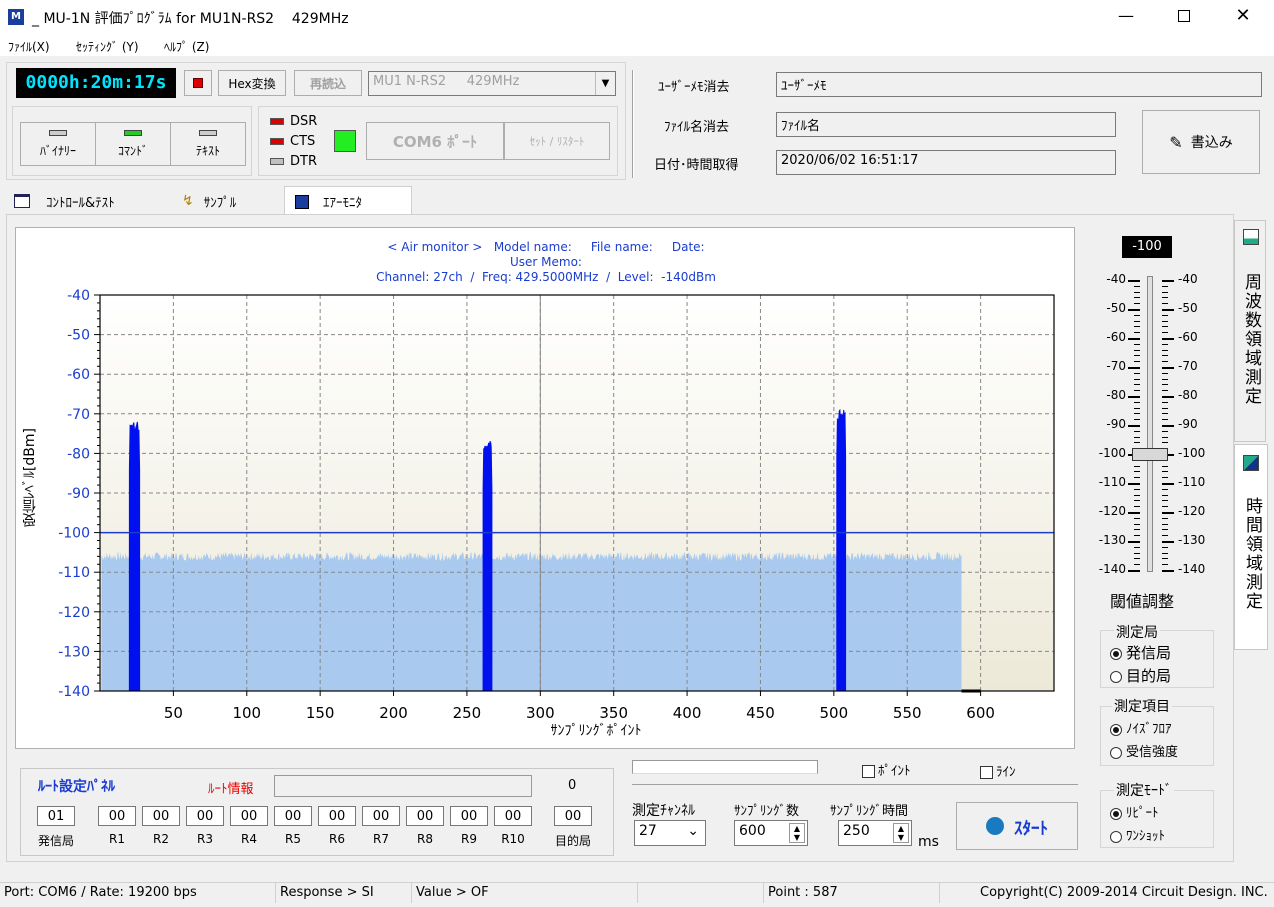  Describe the element at coordinates (74, 534) in the screenshot. I see `y-tick-label: -100` at that location.